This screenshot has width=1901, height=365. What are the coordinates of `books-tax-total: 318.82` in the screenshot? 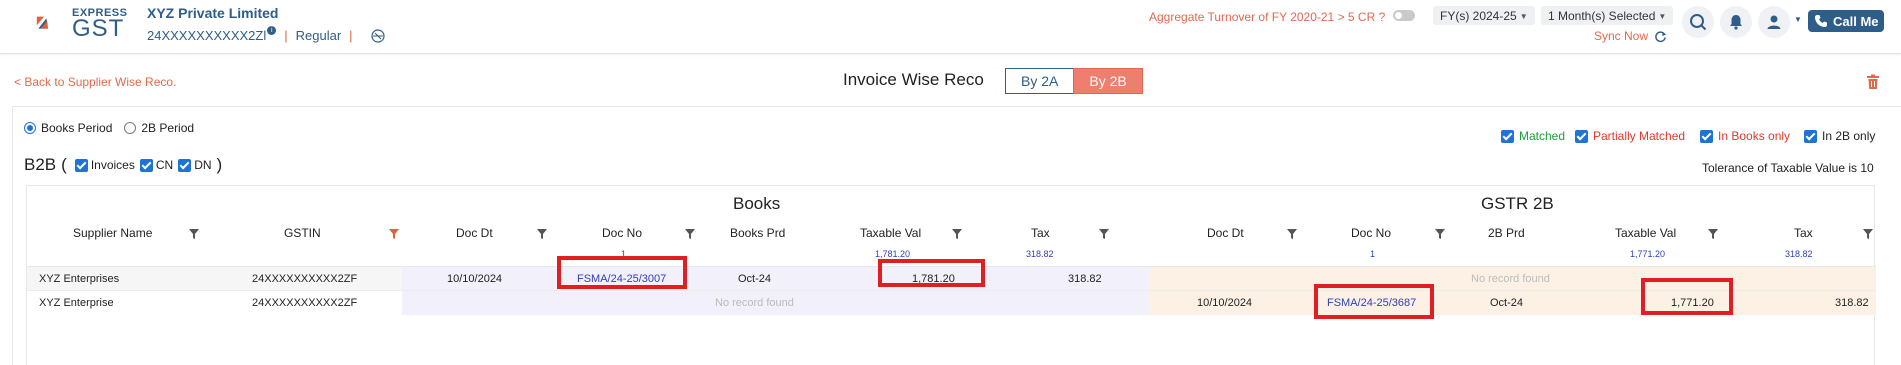 It's located at (1040, 254).